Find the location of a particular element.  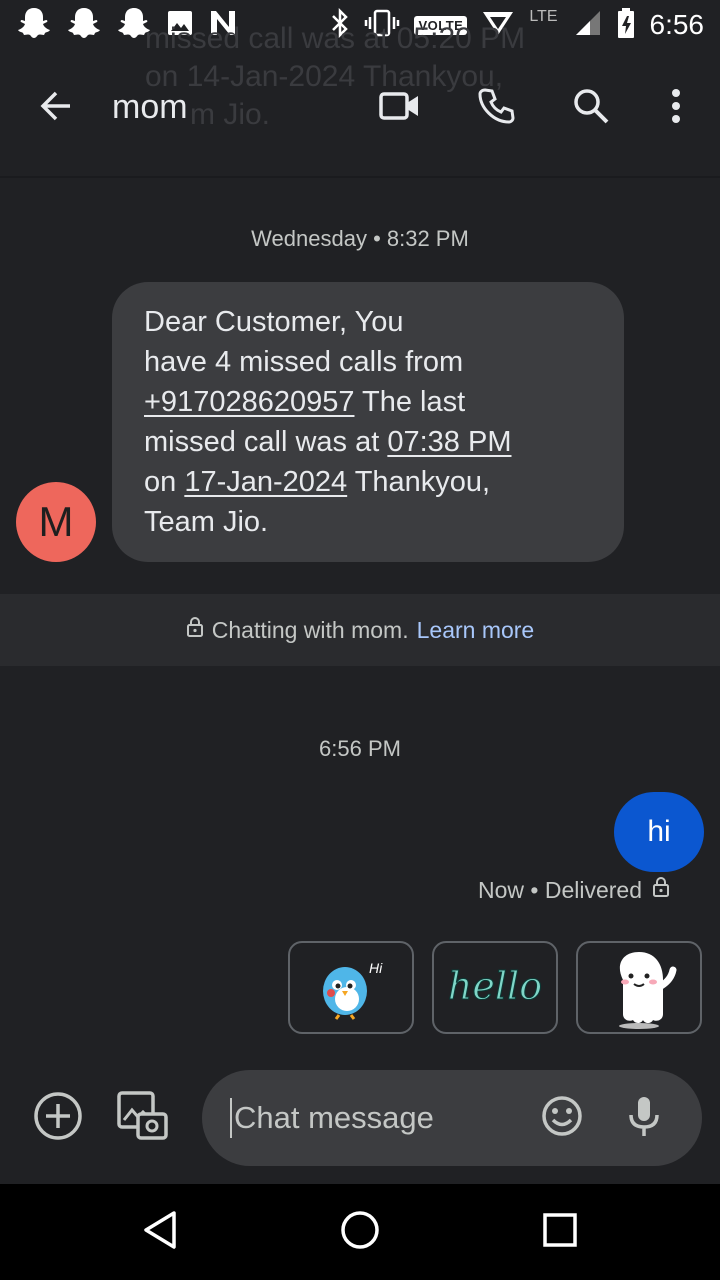

voice-input-button is located at coordinates (644, 1118).